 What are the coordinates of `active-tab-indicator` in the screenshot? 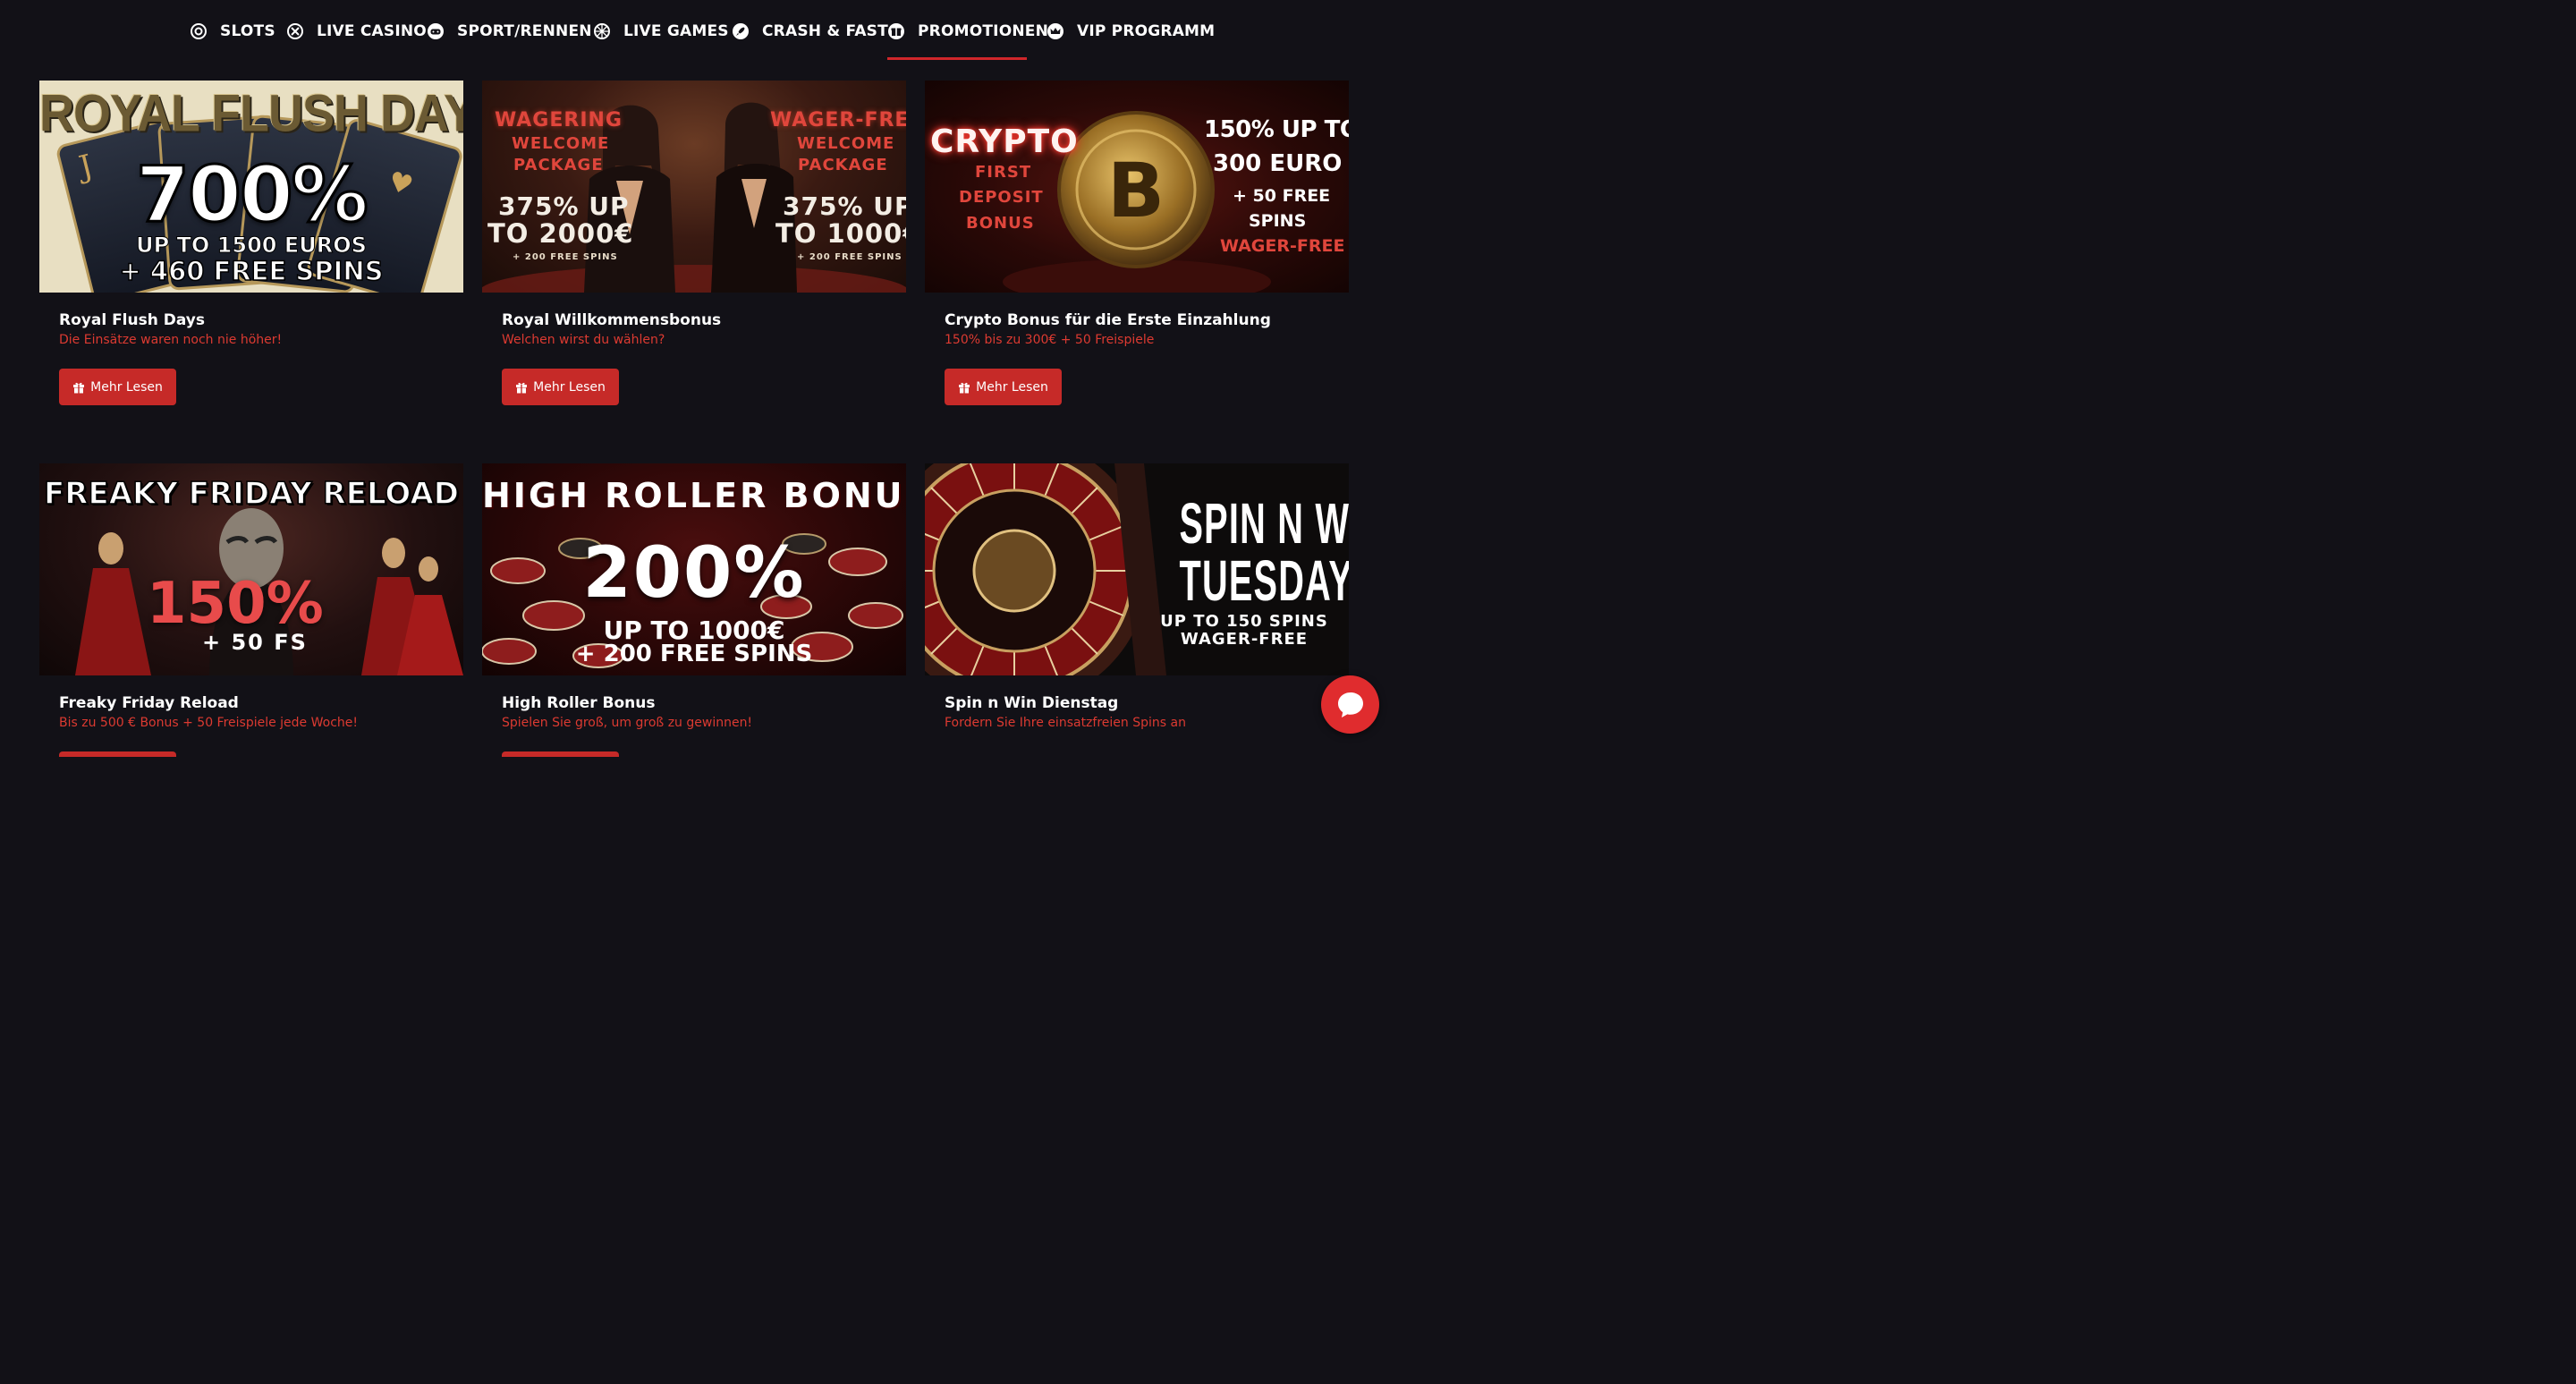 It's located at (957, 58).